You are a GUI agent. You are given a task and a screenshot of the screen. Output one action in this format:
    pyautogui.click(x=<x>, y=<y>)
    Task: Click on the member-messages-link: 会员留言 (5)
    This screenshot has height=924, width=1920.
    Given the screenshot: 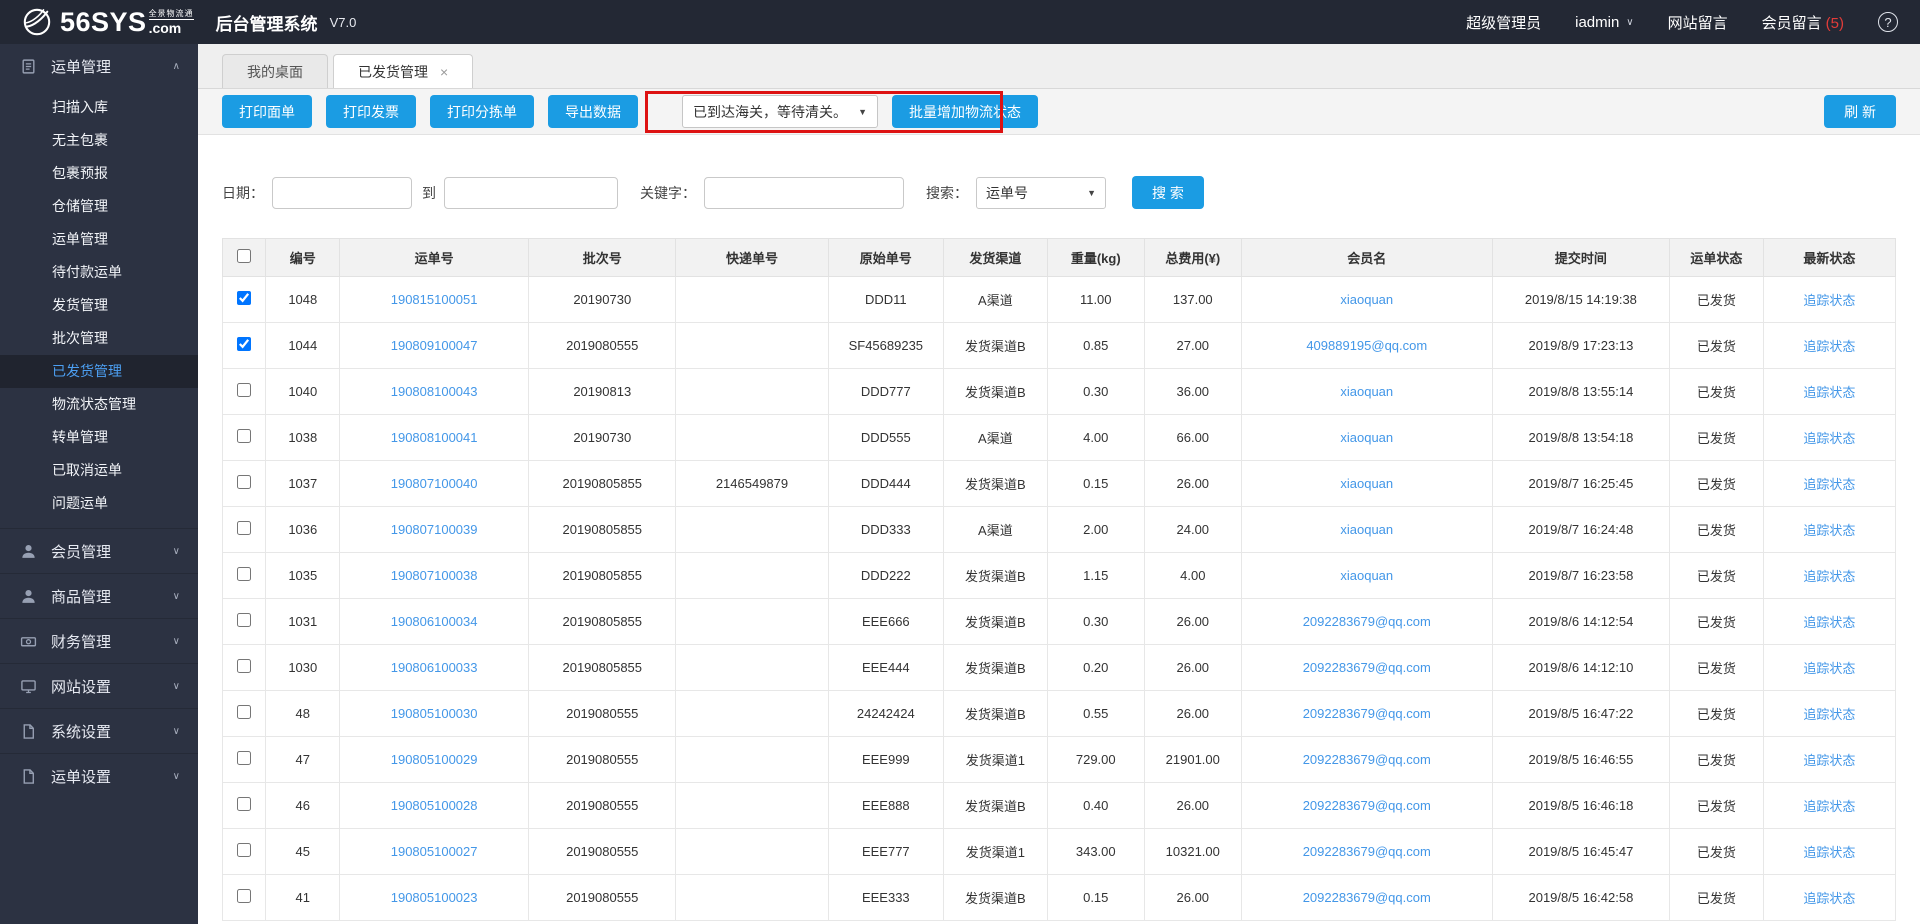 What is the action you would take?
    pyautogui.click(x=1803, y=22)
    